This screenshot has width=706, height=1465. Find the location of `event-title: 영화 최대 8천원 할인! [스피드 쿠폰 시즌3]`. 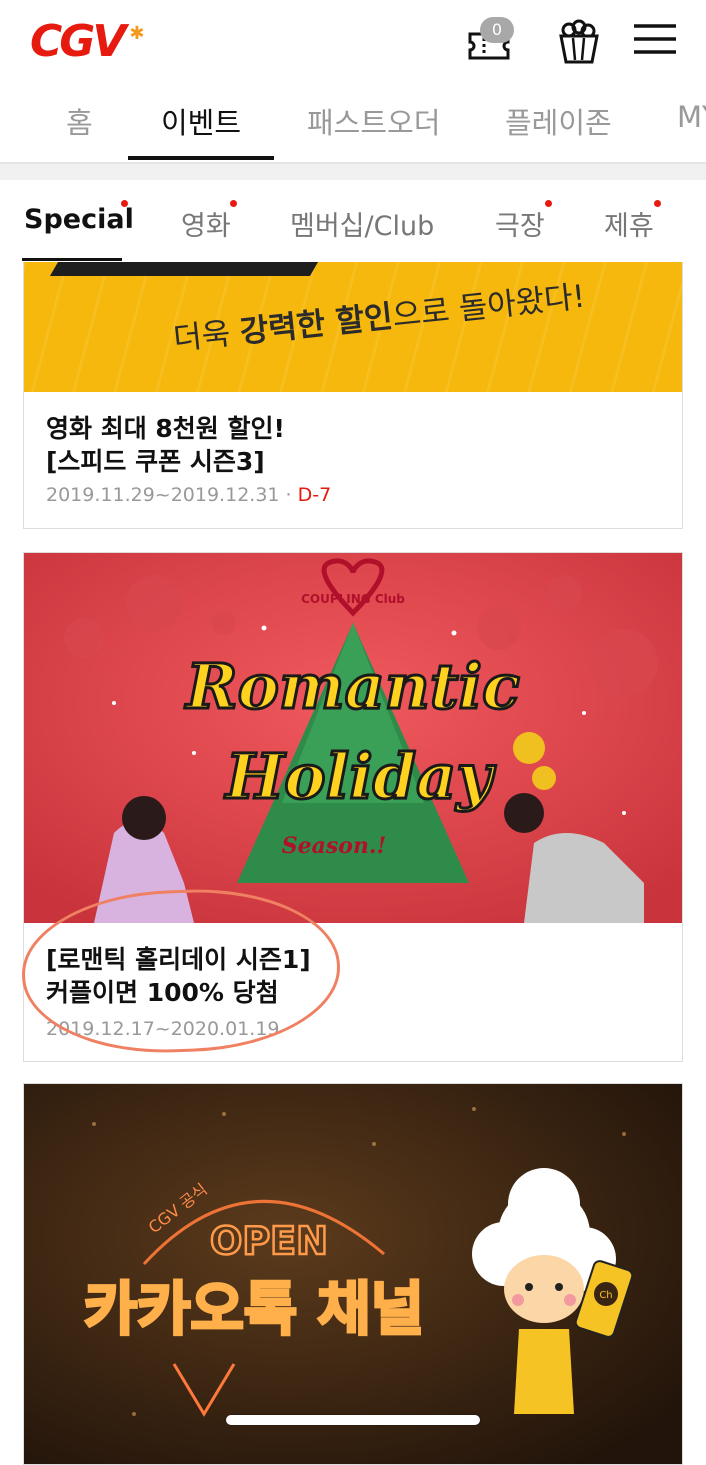

event-title: 영화 최대 8천원 할인! [스피드 쿠폰 시즌3] is located at coordinates (165, 445).